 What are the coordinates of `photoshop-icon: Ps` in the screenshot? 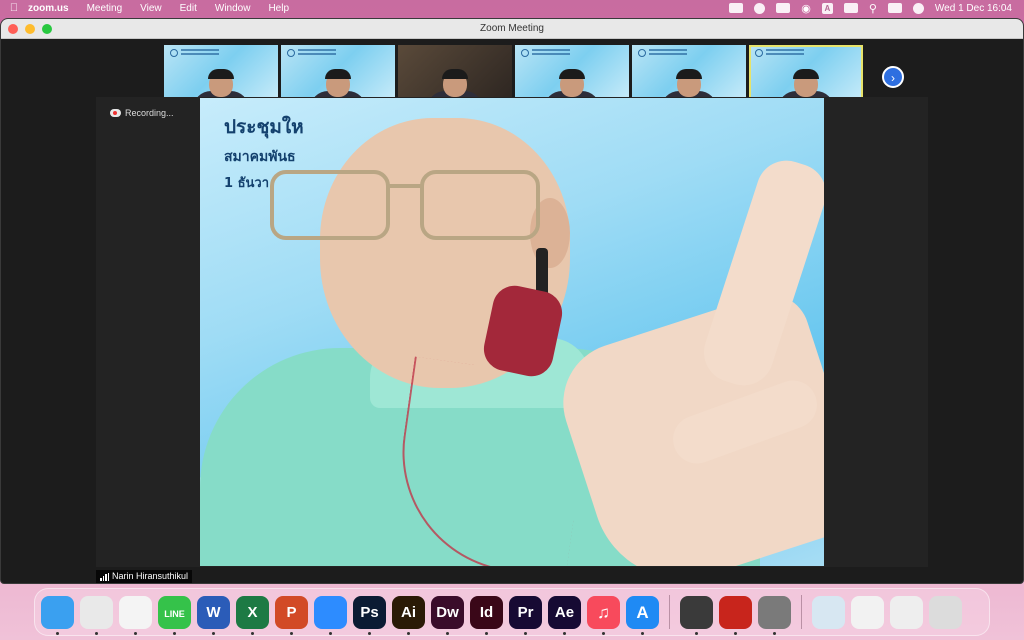 It's located at (369, 615).